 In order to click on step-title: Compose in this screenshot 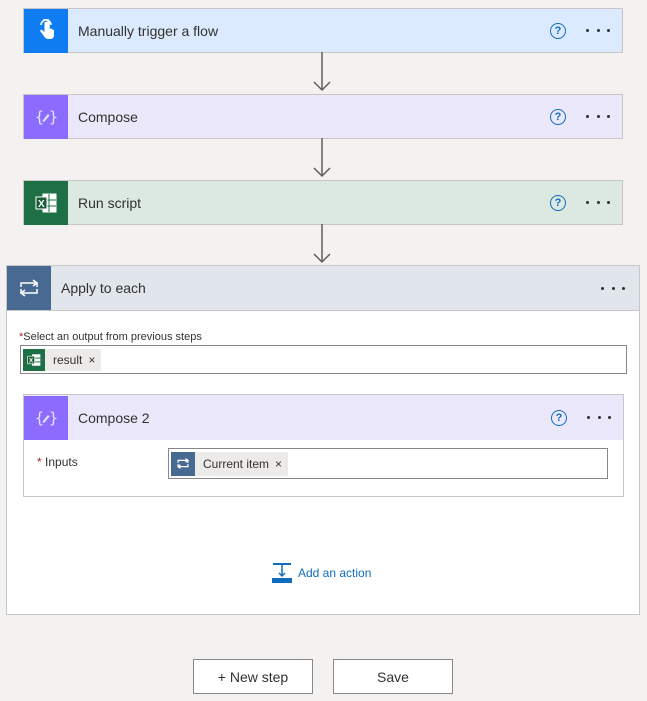, I will do `click(108, 116)`.